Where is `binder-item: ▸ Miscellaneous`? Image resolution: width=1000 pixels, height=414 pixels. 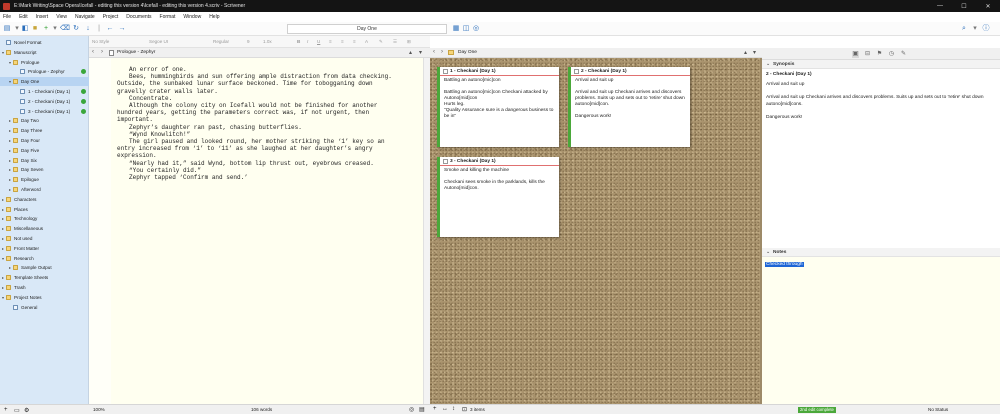
binder-item: ▸ Miscellaneous is located at coordinates (44, 228).